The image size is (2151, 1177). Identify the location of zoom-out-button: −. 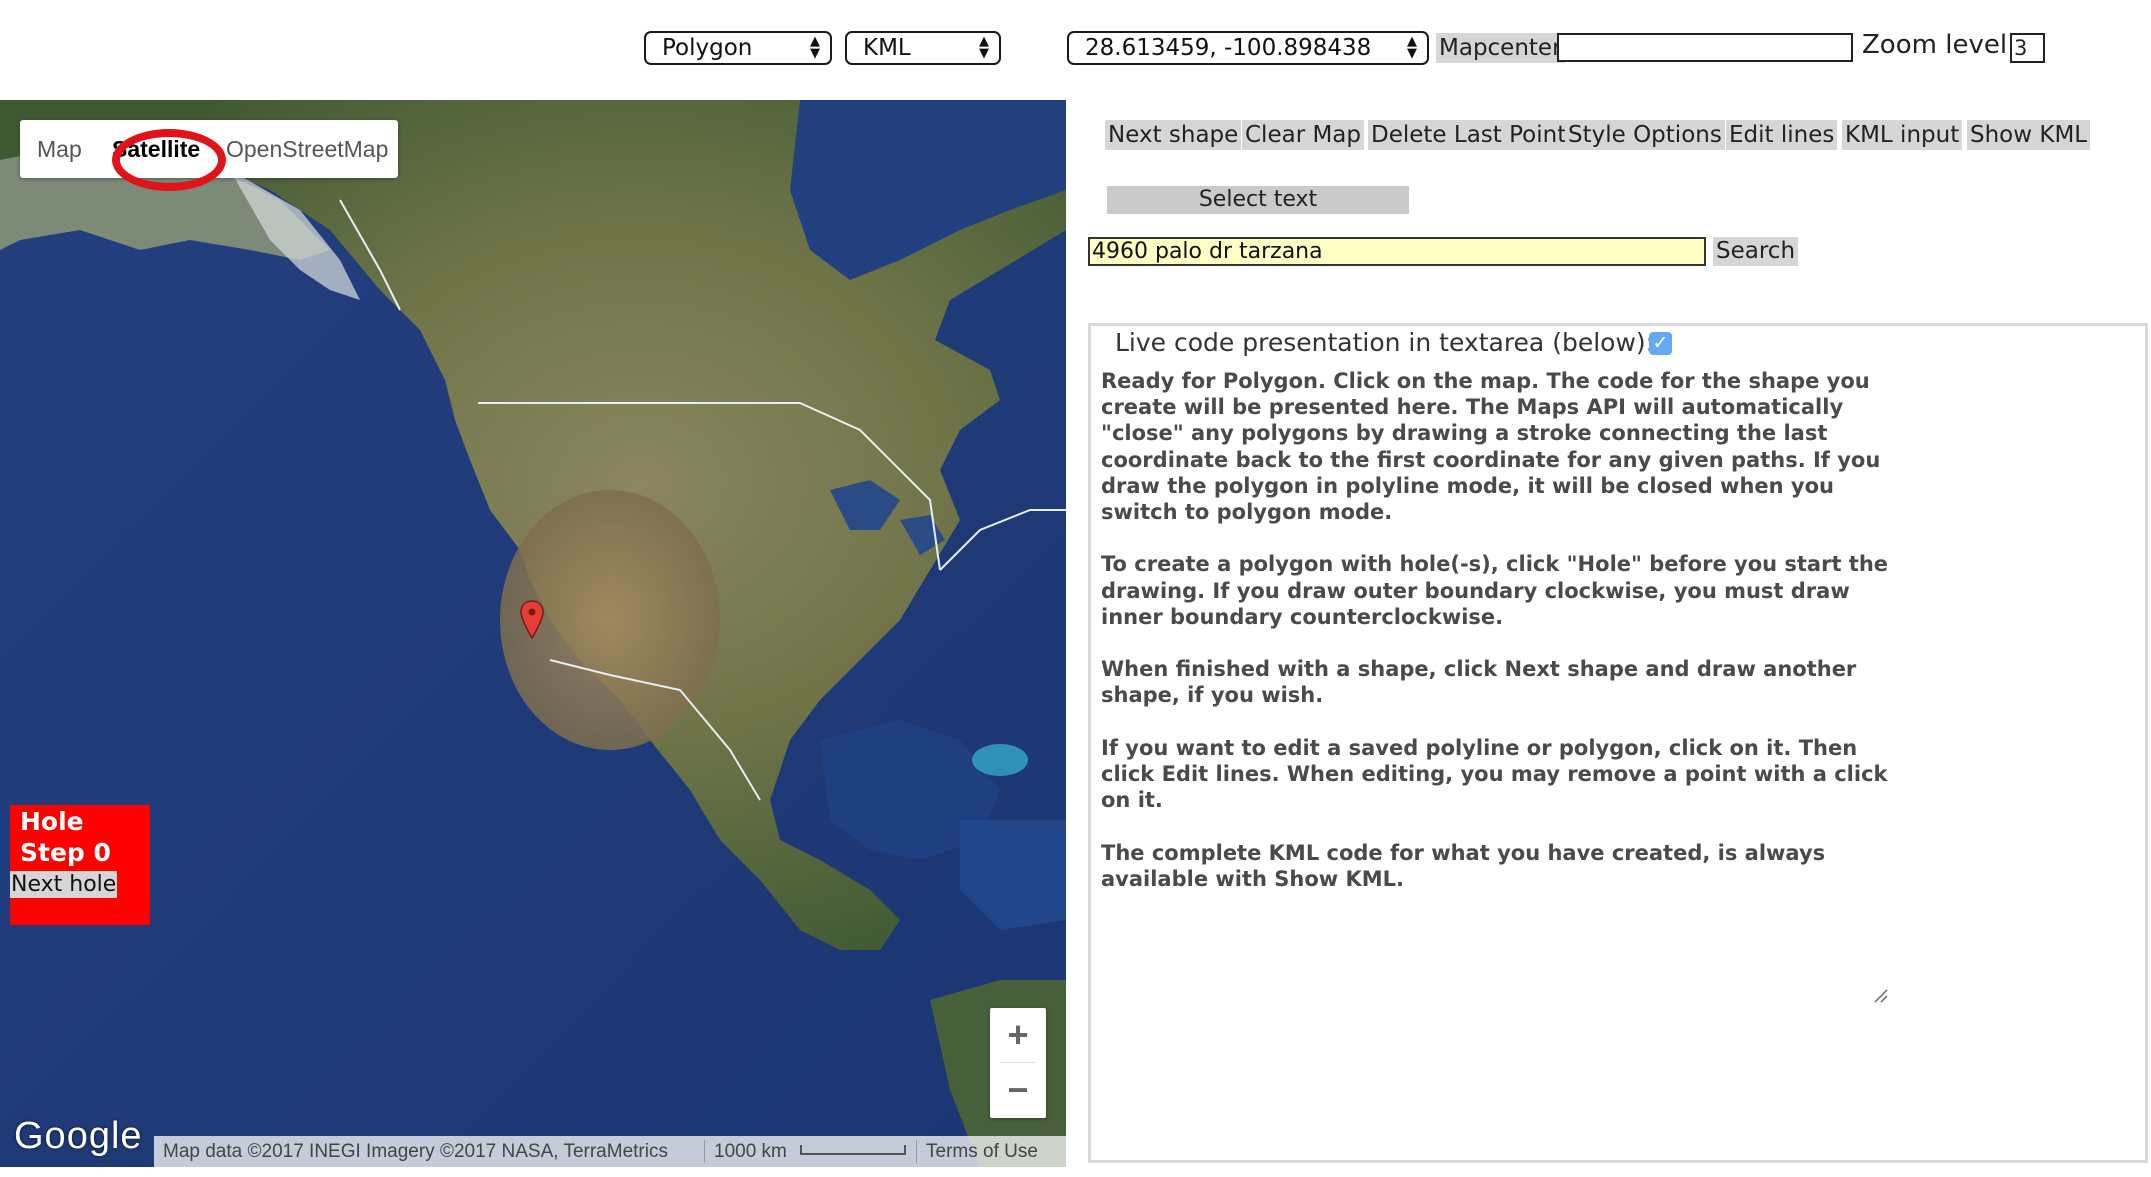
(1018, 1090).